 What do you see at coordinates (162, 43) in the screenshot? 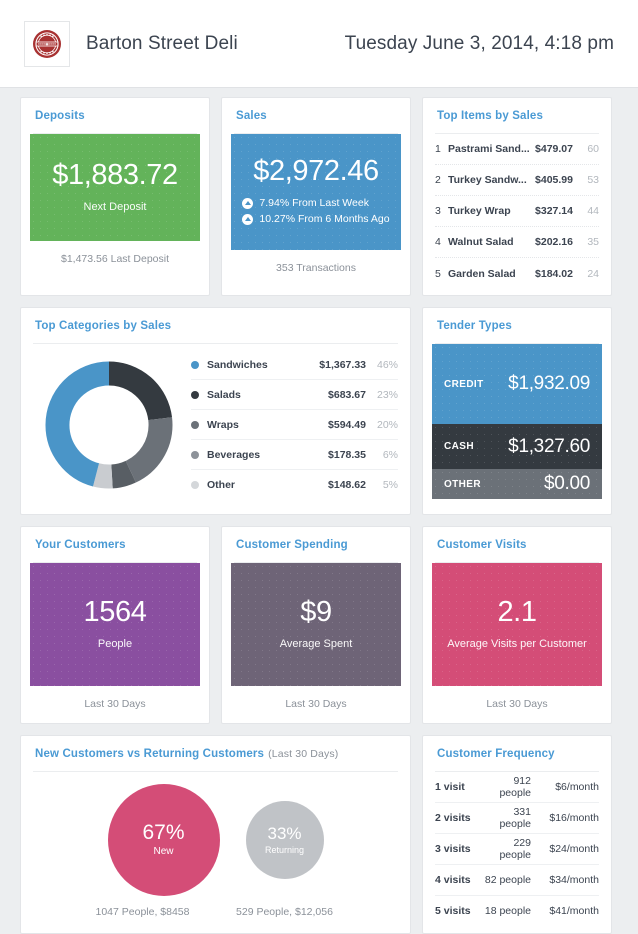
I see `brand-title: Barton Street Deli` at bounding box center [162, 43].